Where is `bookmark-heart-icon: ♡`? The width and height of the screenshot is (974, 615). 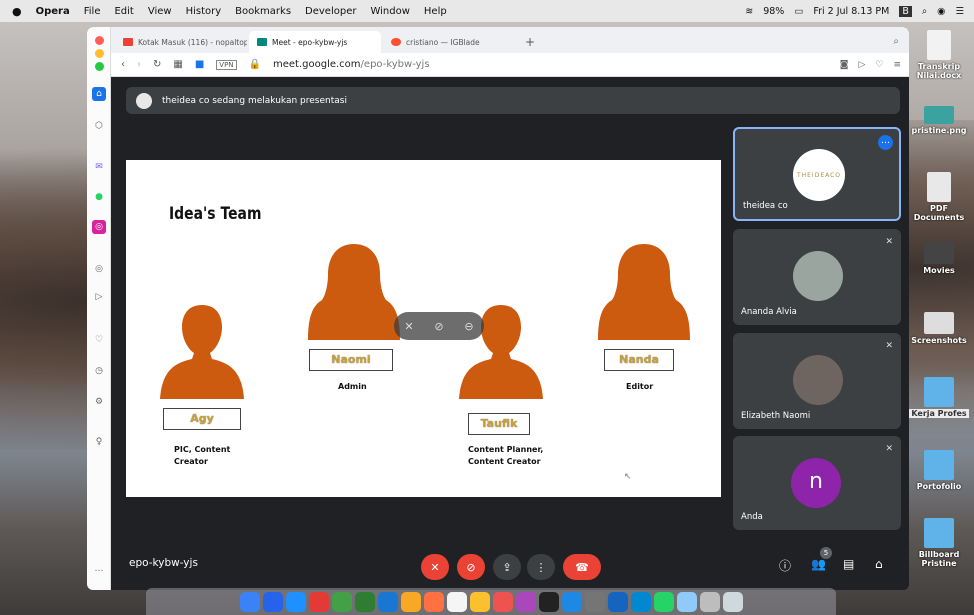
bookmark-heart-icon: ♡ is located at coordinates (879, 65).